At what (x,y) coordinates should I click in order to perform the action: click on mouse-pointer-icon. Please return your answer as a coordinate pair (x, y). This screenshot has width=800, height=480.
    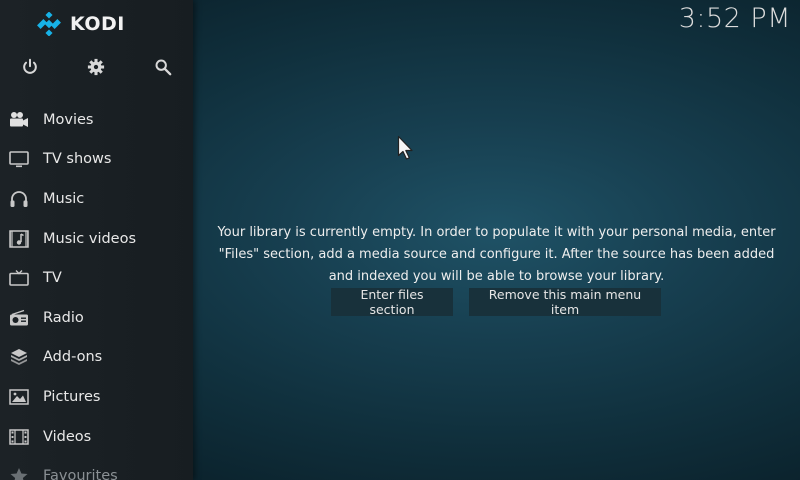
    Looking at the image, I should click on (405, 147).